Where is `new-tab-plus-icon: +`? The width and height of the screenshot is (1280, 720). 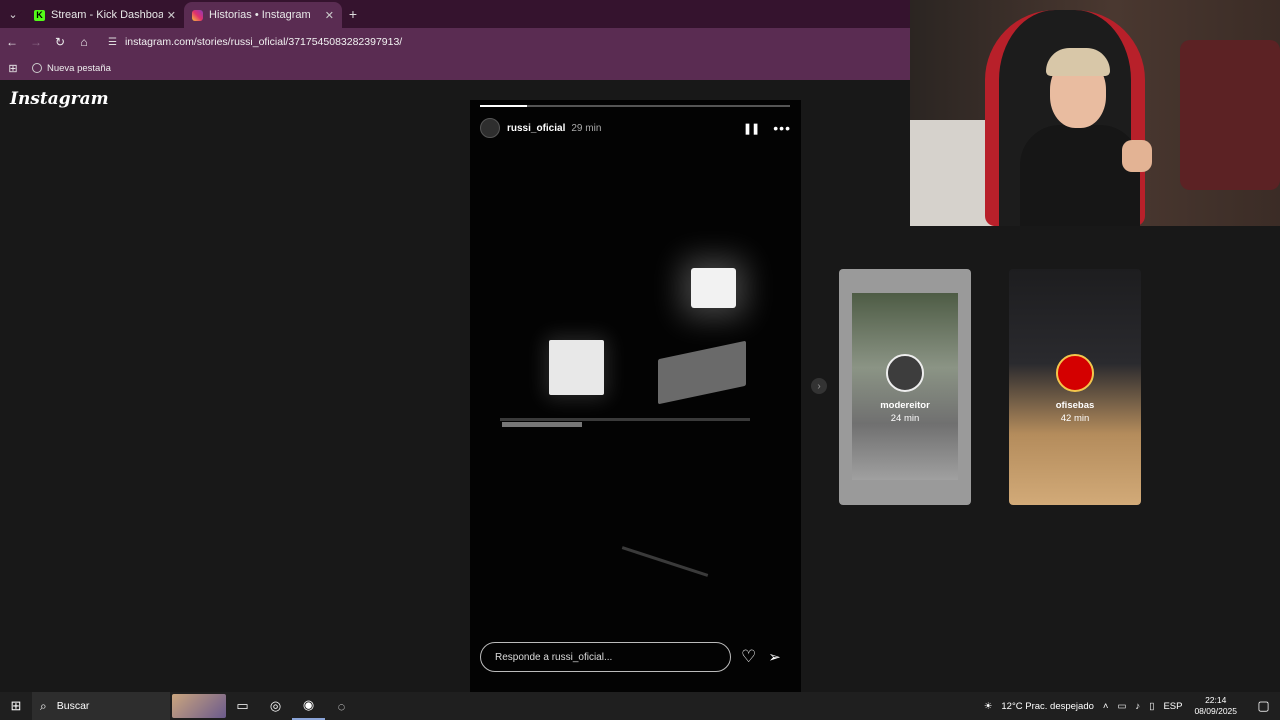
new-tab-plus-icon: + is located at coordinates (353, 14).